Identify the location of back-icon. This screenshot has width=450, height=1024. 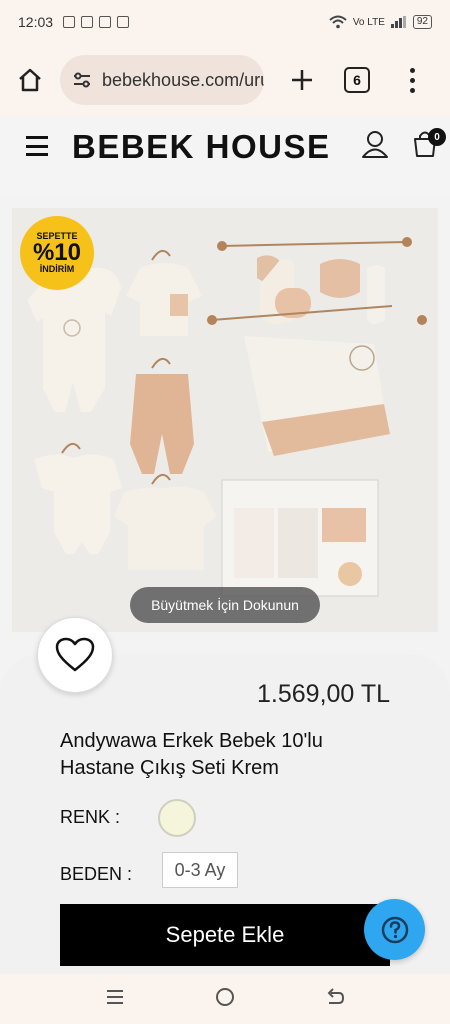
(335, 999).